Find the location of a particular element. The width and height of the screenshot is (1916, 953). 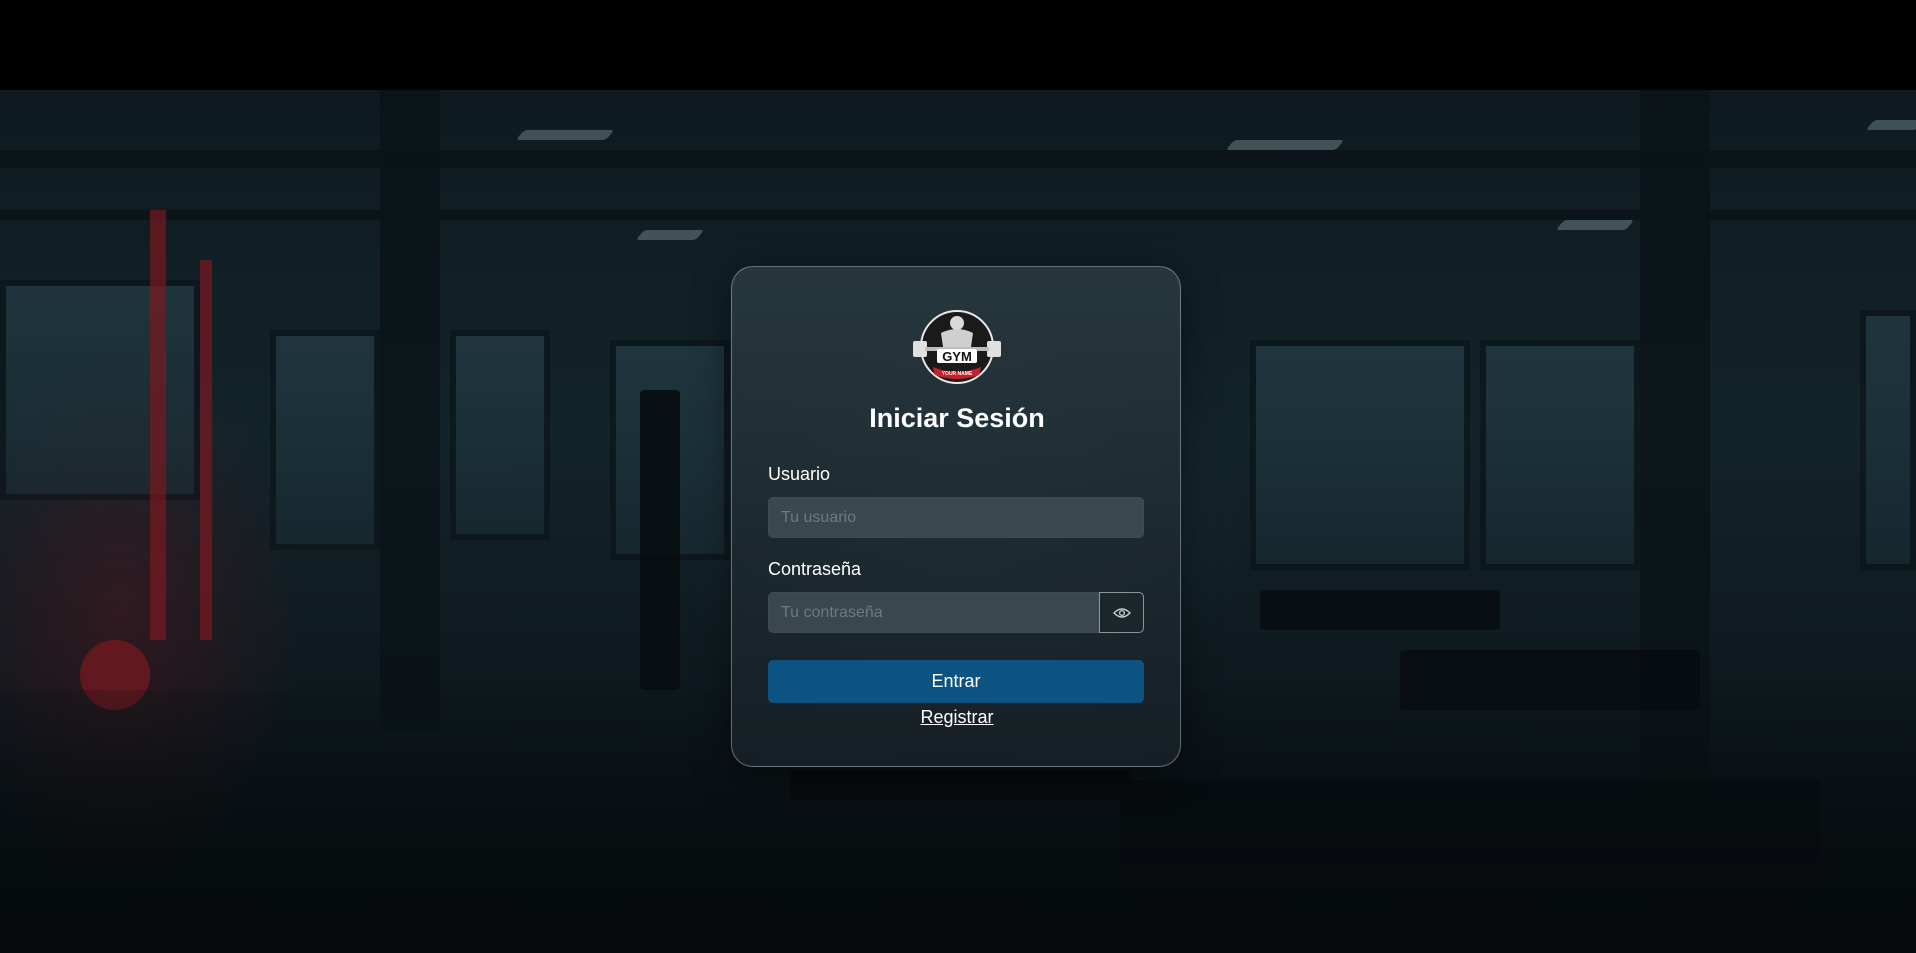

bg-mat is located at coordinates (960, 785).